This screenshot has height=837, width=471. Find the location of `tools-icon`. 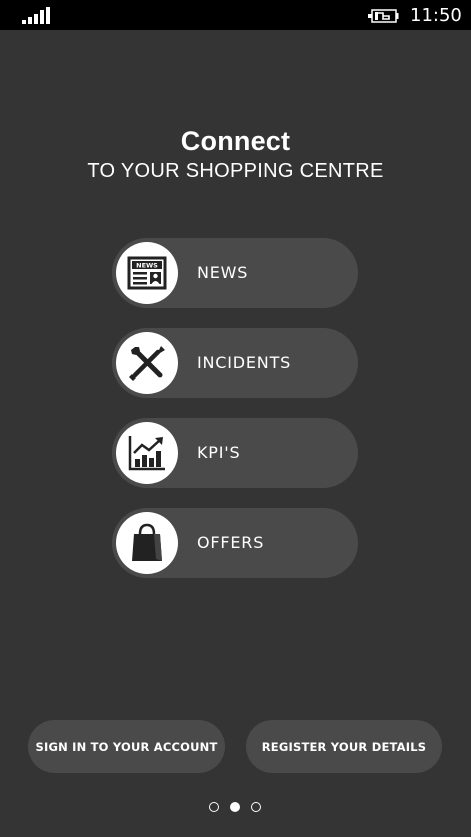

tools-icon is located at coordinates (147, 363).